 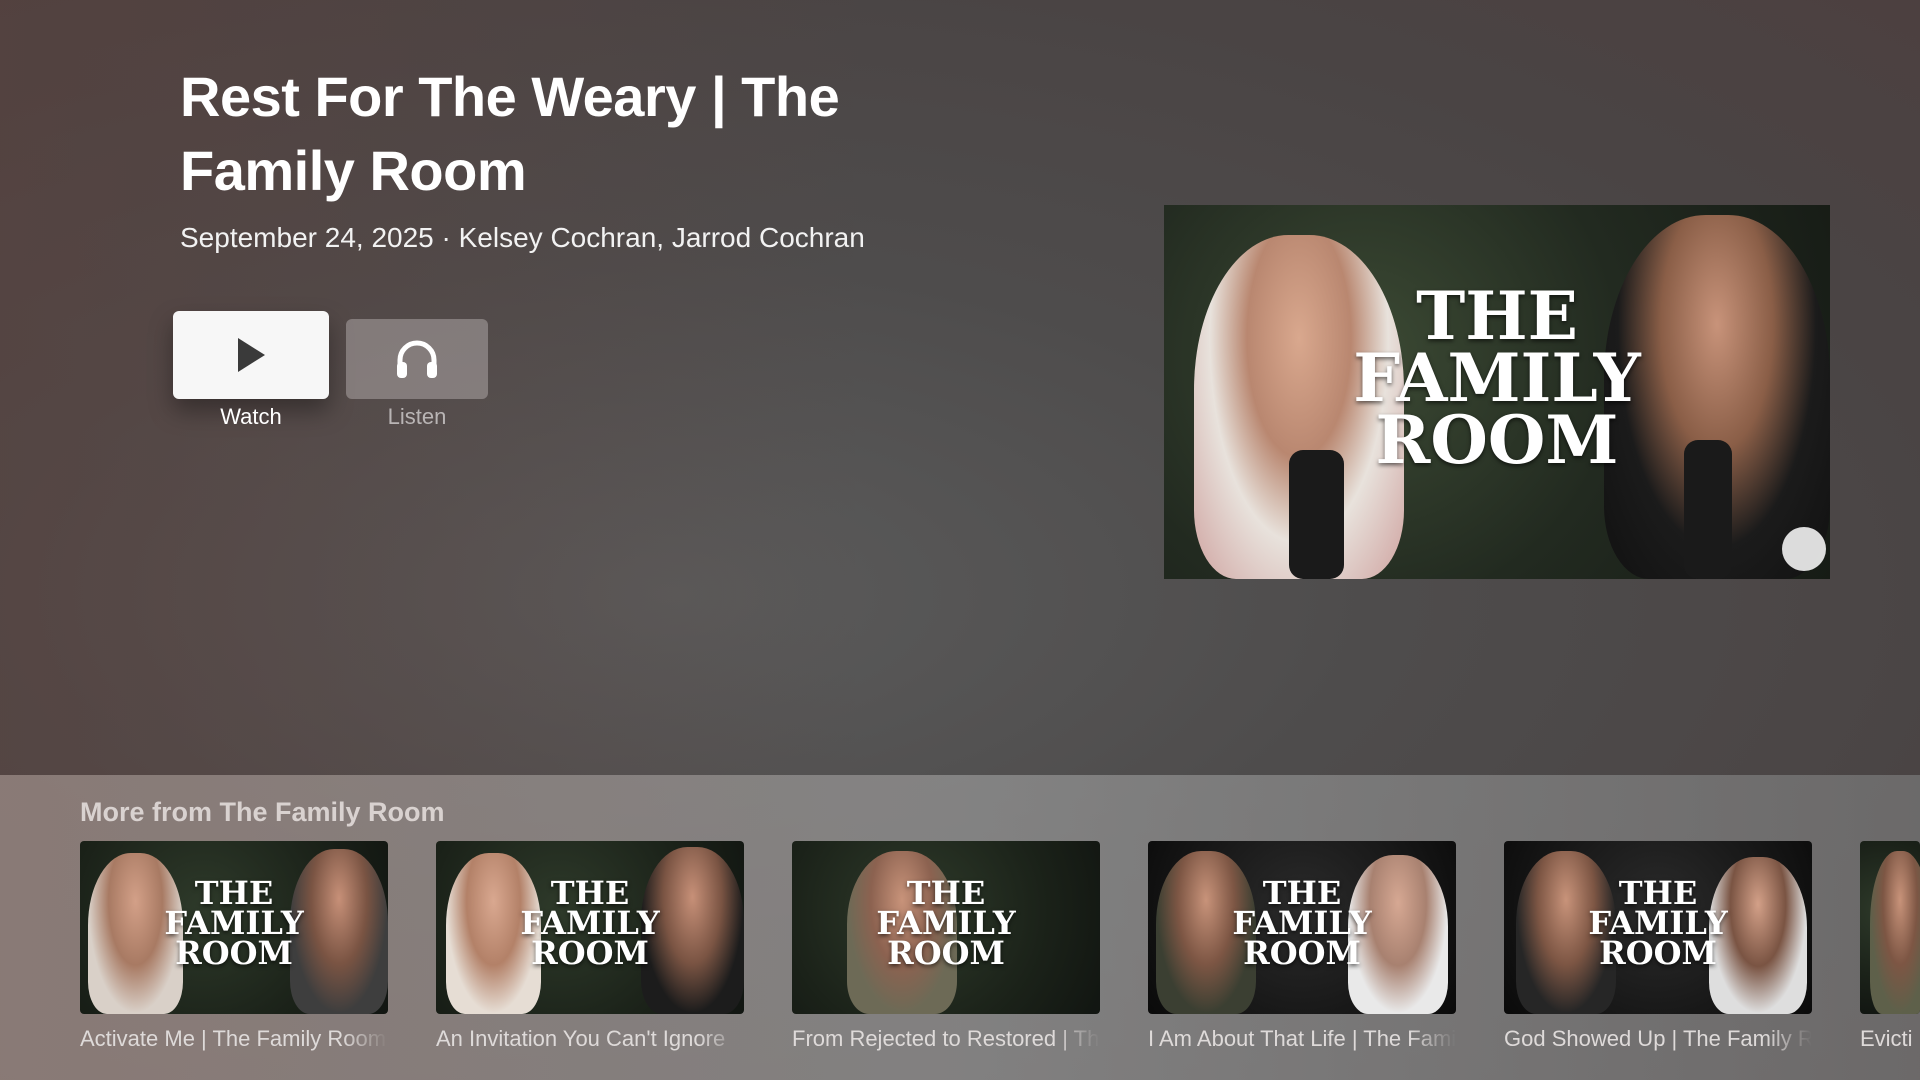 I want to click on watch-button, so click(x=251, y=355).